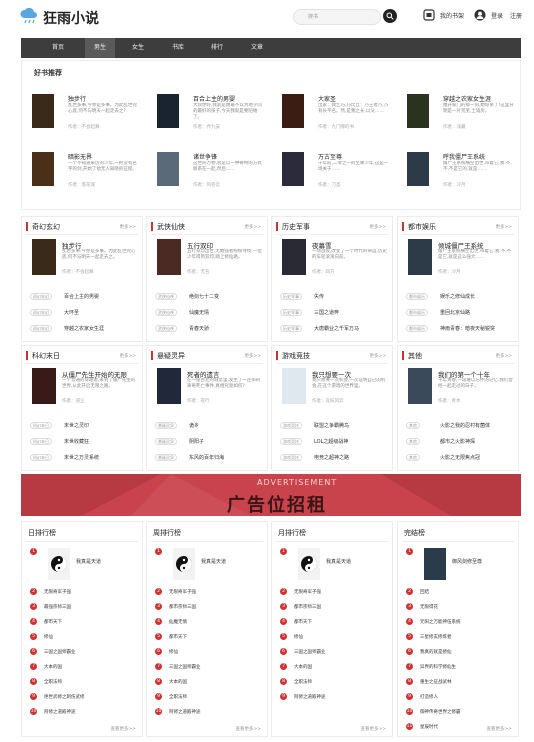  What do you see at coordinates (217, 48) in the screenshot?
I see `nav-rank: 排行` at bounding box center [217, 48].